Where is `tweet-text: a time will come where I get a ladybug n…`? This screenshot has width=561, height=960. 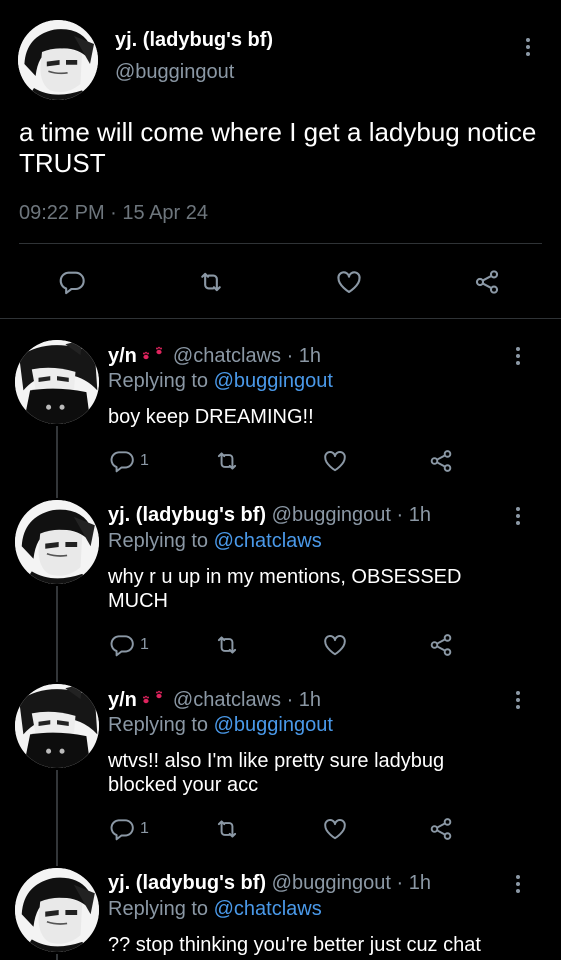 tweet-text: a time will come where I get a ladybug n… is located at coordinates (278, 147).